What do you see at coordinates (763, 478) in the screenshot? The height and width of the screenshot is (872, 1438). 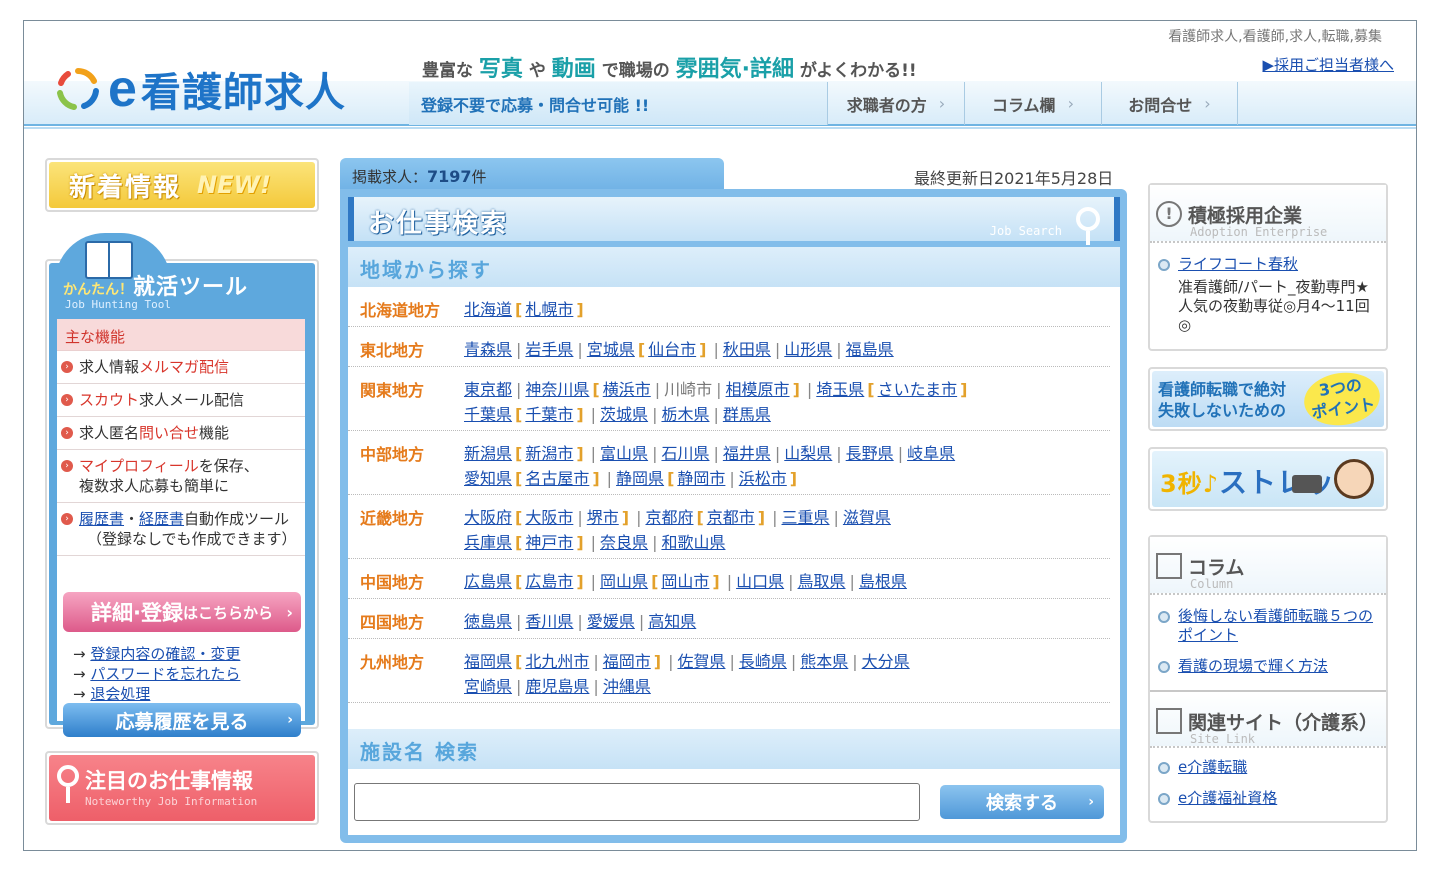 I see `area-link: 浜松市` at bounding box center [763, 478].